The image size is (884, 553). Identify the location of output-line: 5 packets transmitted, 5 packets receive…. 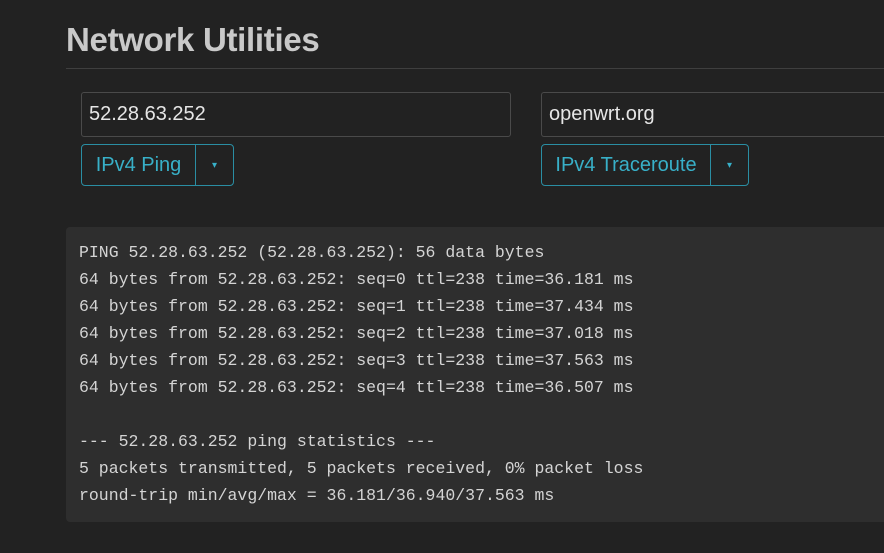
(361, 468).